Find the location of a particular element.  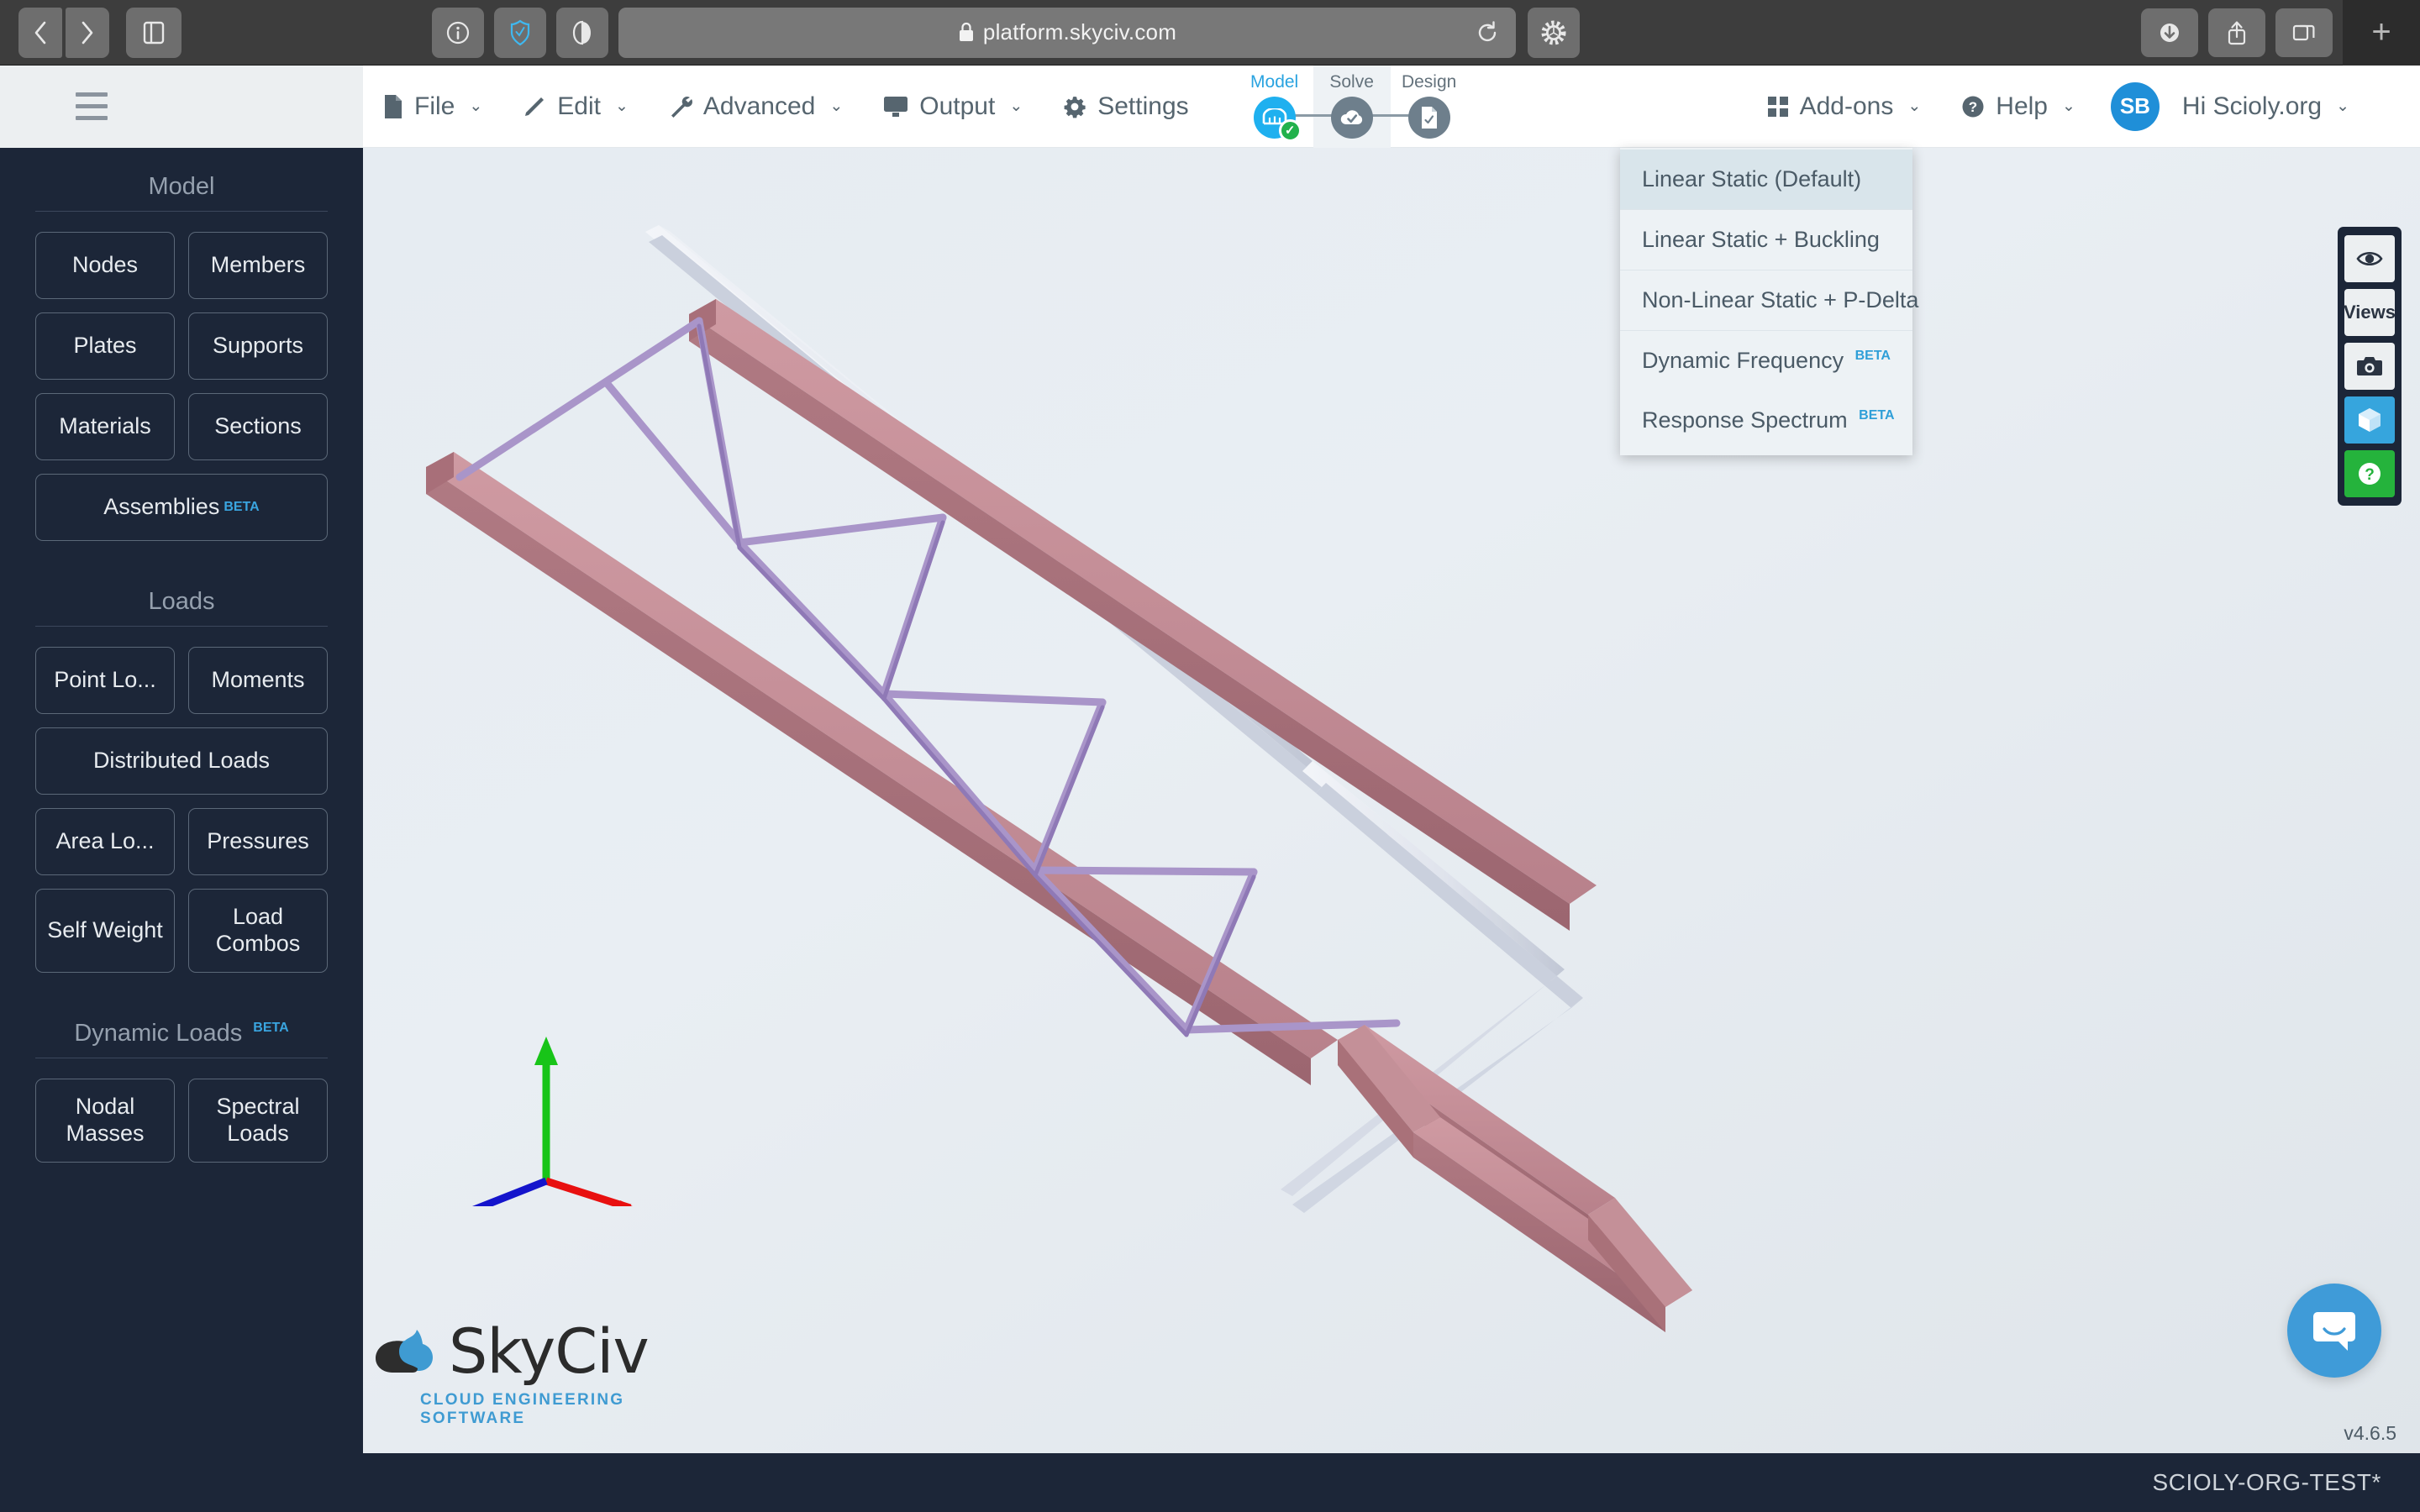

sidebar-item-nodes: Nodes is located at coordinates (105, 265).